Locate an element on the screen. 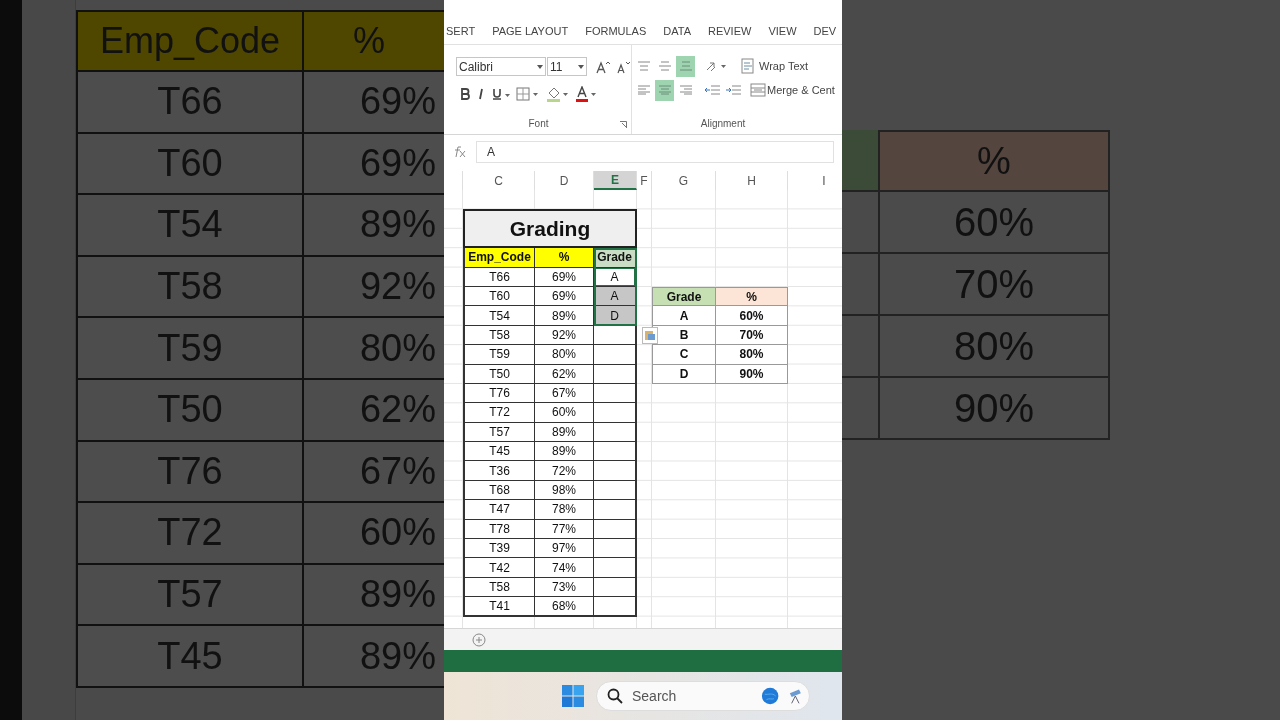 Image resolution: width=1280 pixels, height=720 pixels. font-size-value: 11 is located at coordinates (556, 67).